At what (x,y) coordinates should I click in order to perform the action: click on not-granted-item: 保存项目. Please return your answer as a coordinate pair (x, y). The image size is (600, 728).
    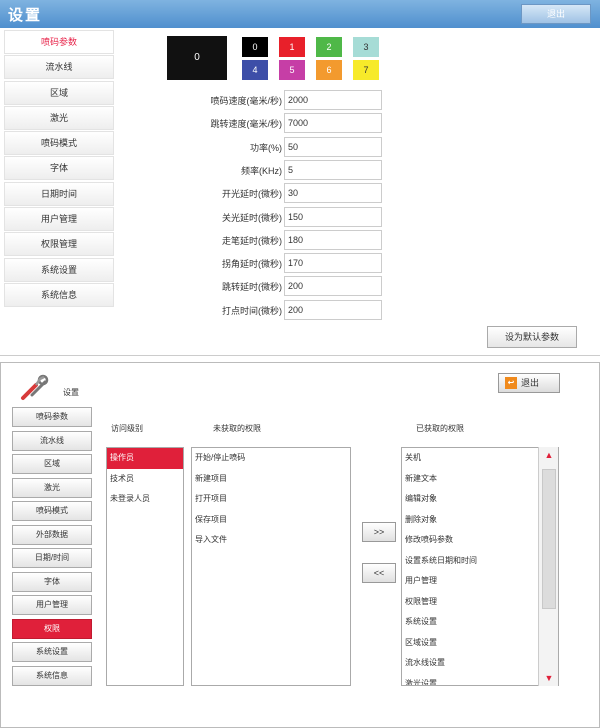
    Looking at the image, I should click on (271, 520).